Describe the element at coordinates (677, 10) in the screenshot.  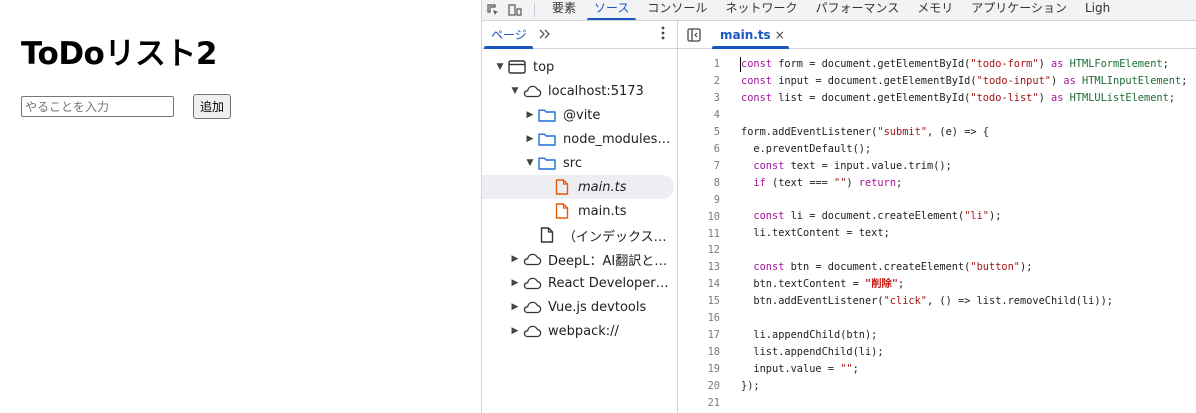
I see `main-tab: コンソール` at that location.